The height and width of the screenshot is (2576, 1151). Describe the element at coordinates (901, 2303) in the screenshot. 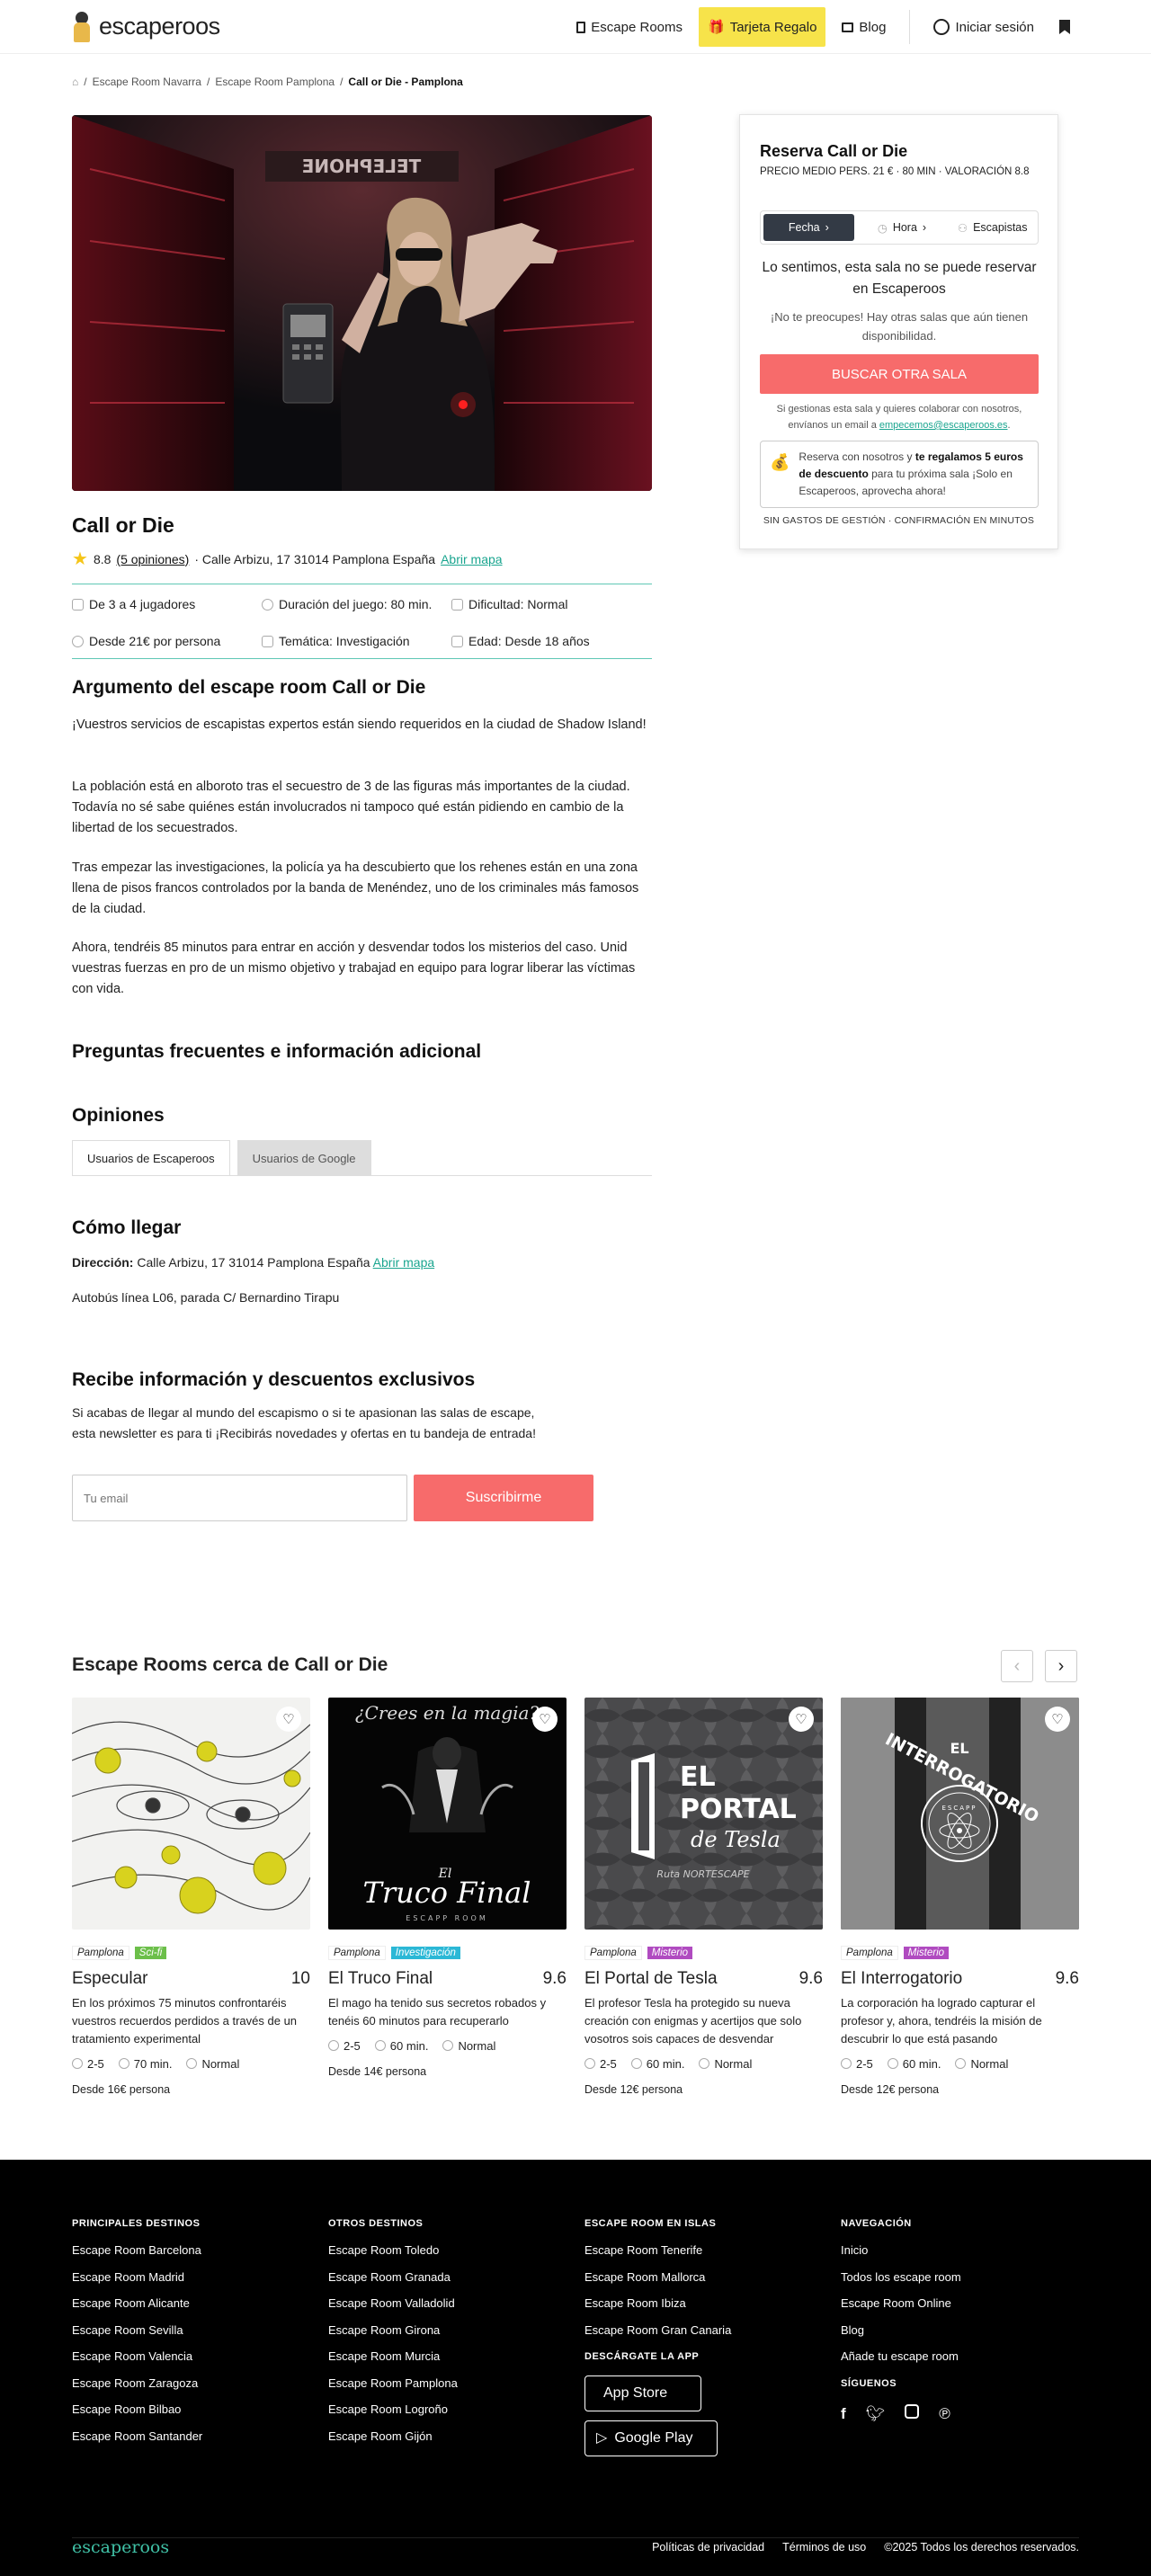

I see `footer-link: Escape Room Online` at that location.